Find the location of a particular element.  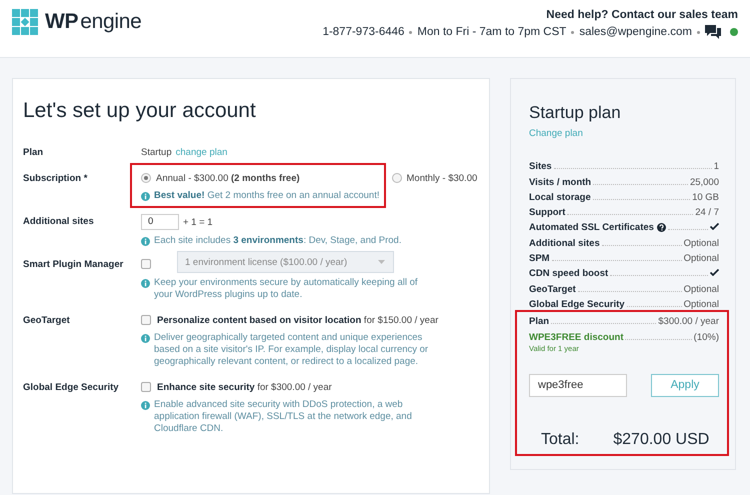

change-plan-link: Change plan is located at coordinates (632, 133).